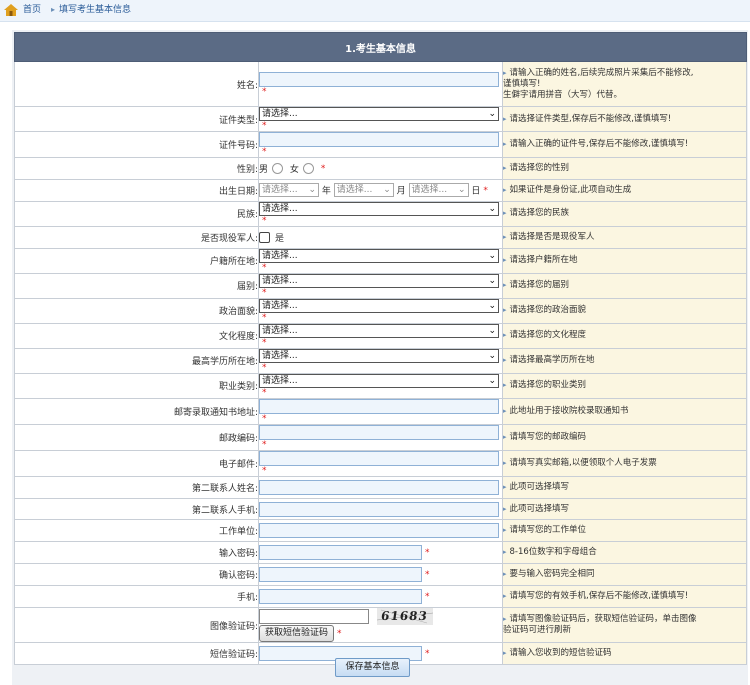 The image size is (750, 685). I want to click on captcha-image: 61683, so click(404, 617).